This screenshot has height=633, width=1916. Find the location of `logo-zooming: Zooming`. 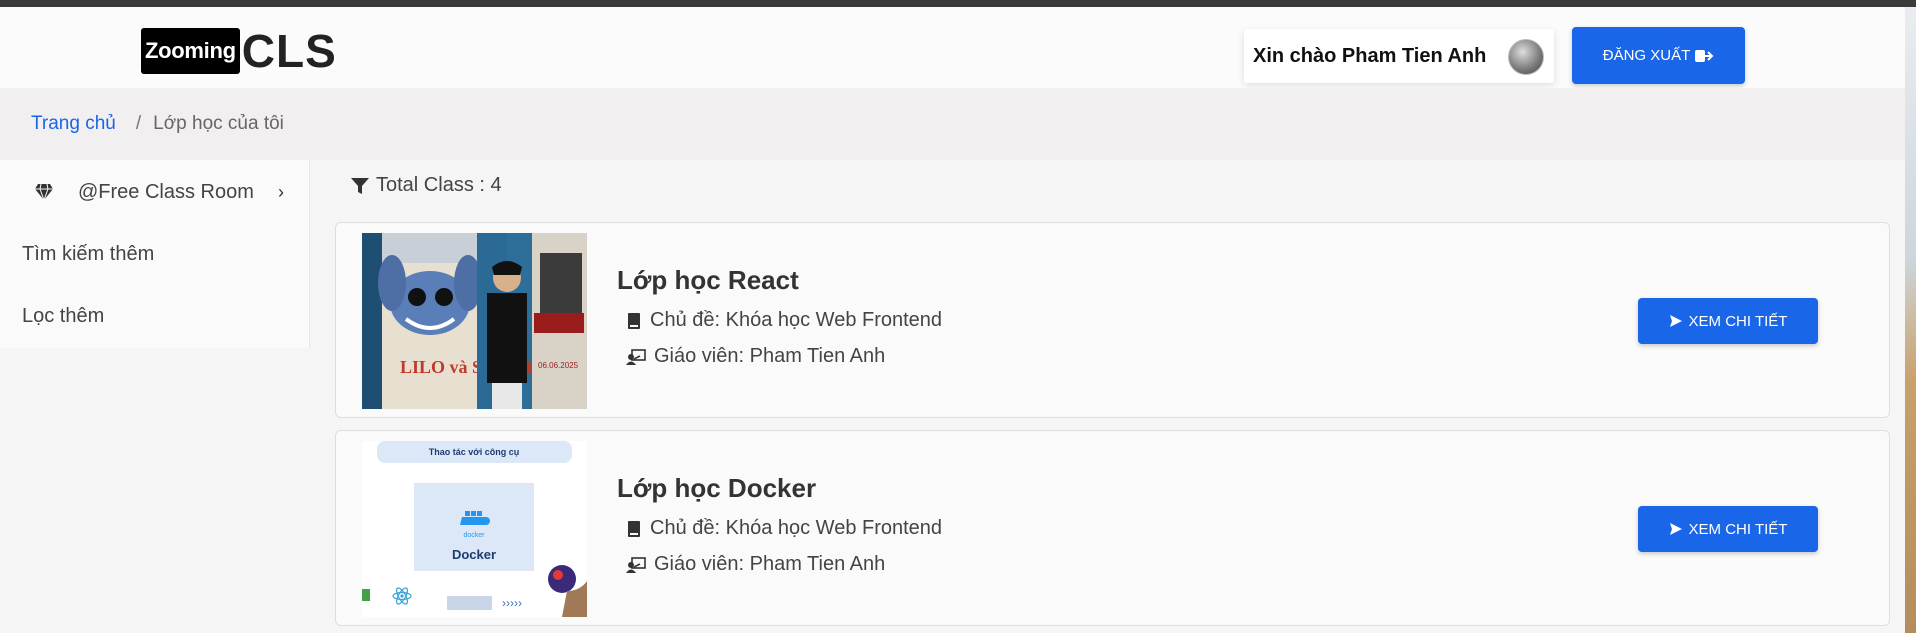

logo-zooming: Zooming is located at coordinates (190, 51).